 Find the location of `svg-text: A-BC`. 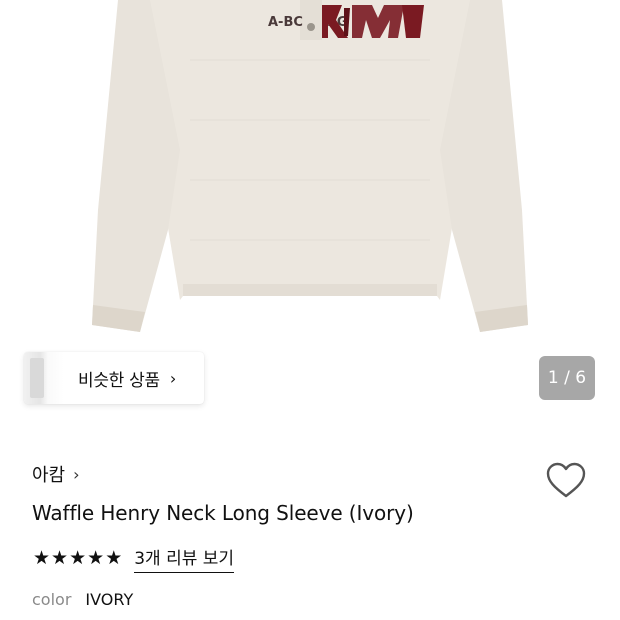

svg-text: A-BC is located at coordinates (285, 22).